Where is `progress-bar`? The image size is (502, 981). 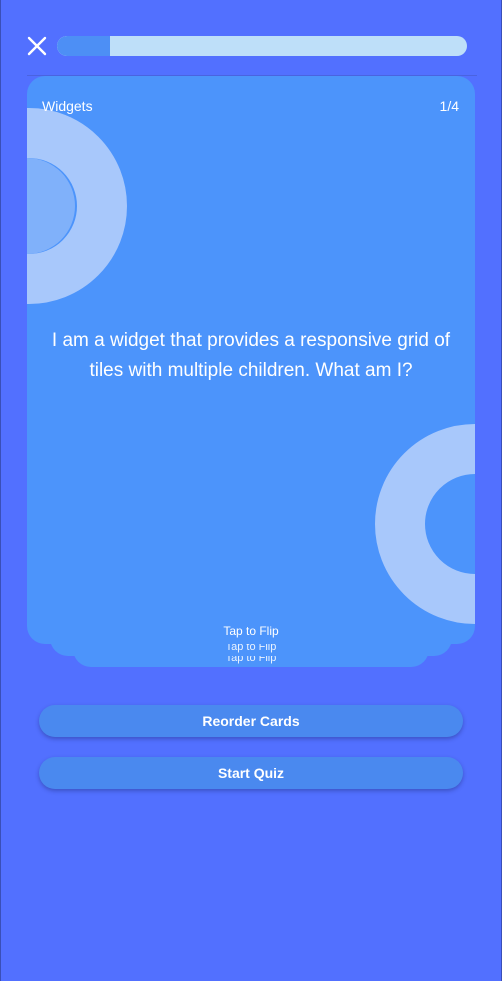
progress-bar is located at coordinates (262, 46).